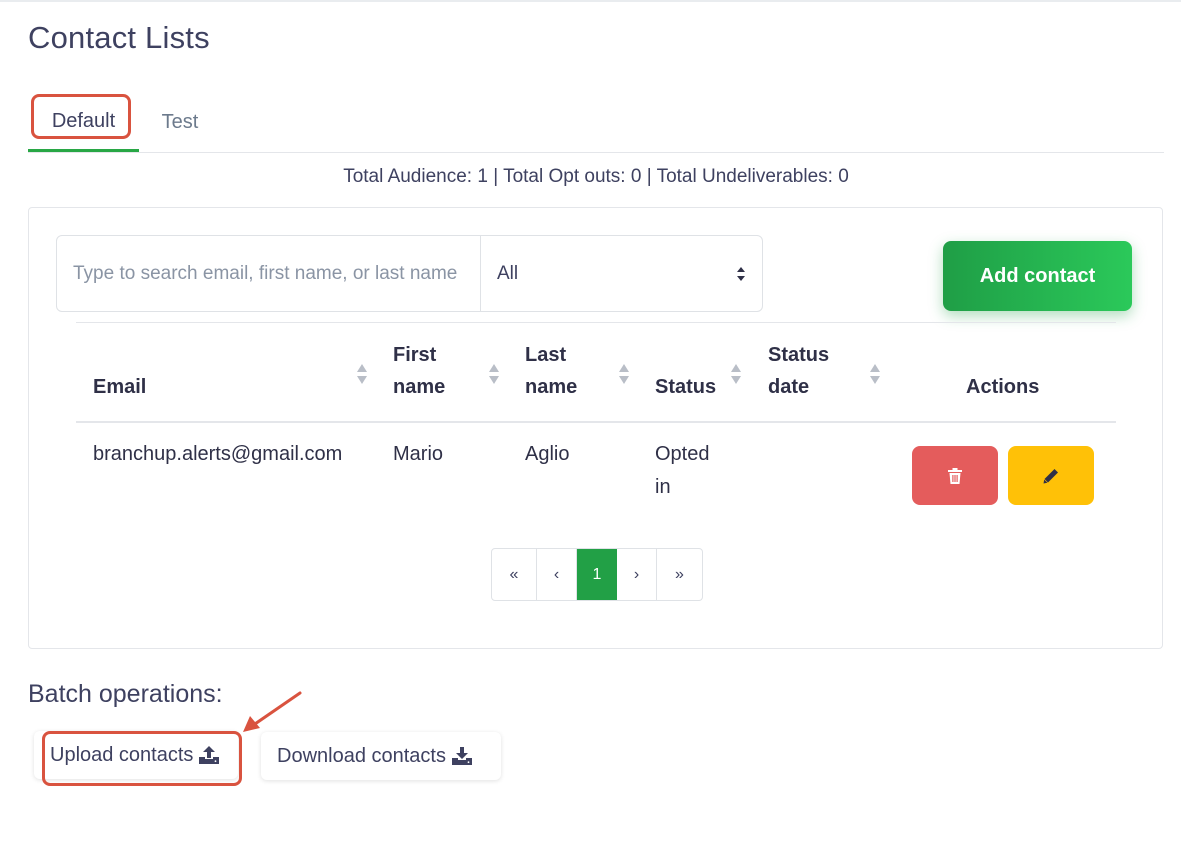  I want to click on tab-test: Test, so click(180, 122).